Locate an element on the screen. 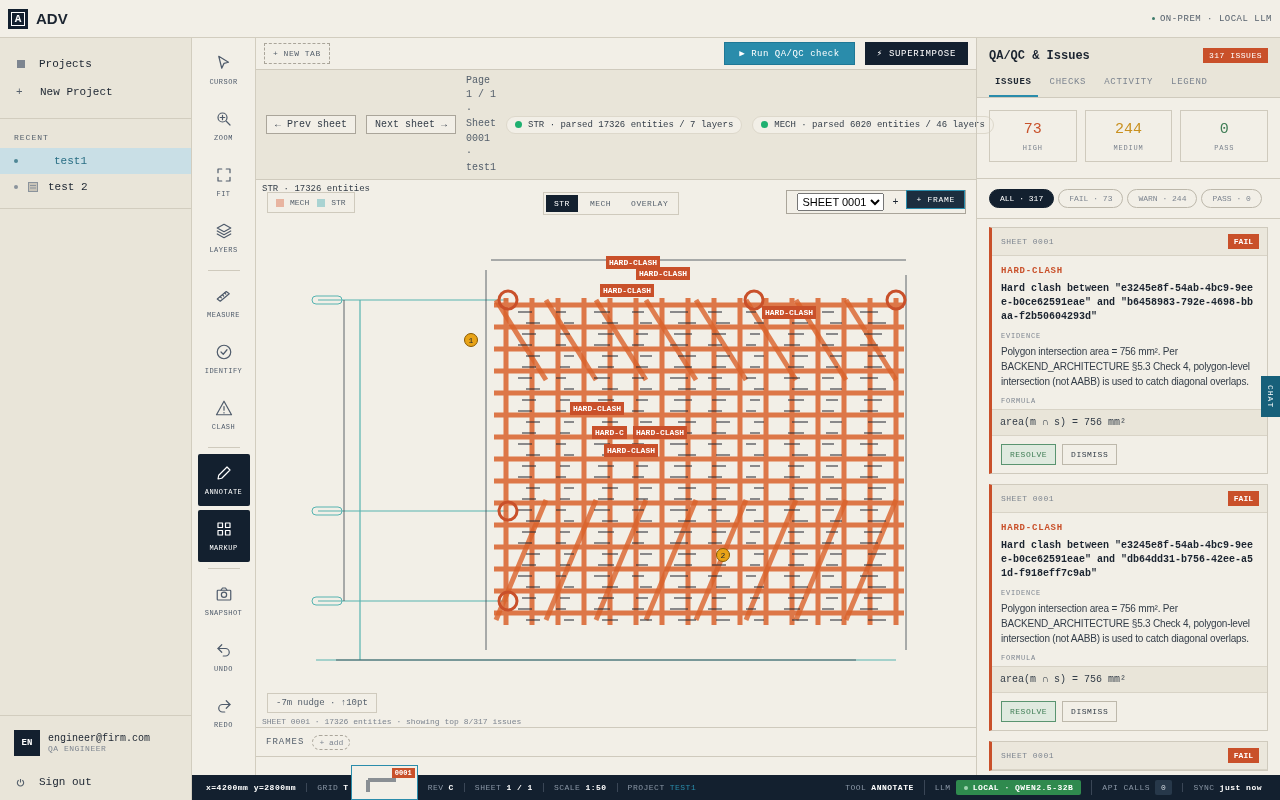 The width and height of the screenshot is (1280, 800). app-name: ADV is located at coordinates (52, 18).